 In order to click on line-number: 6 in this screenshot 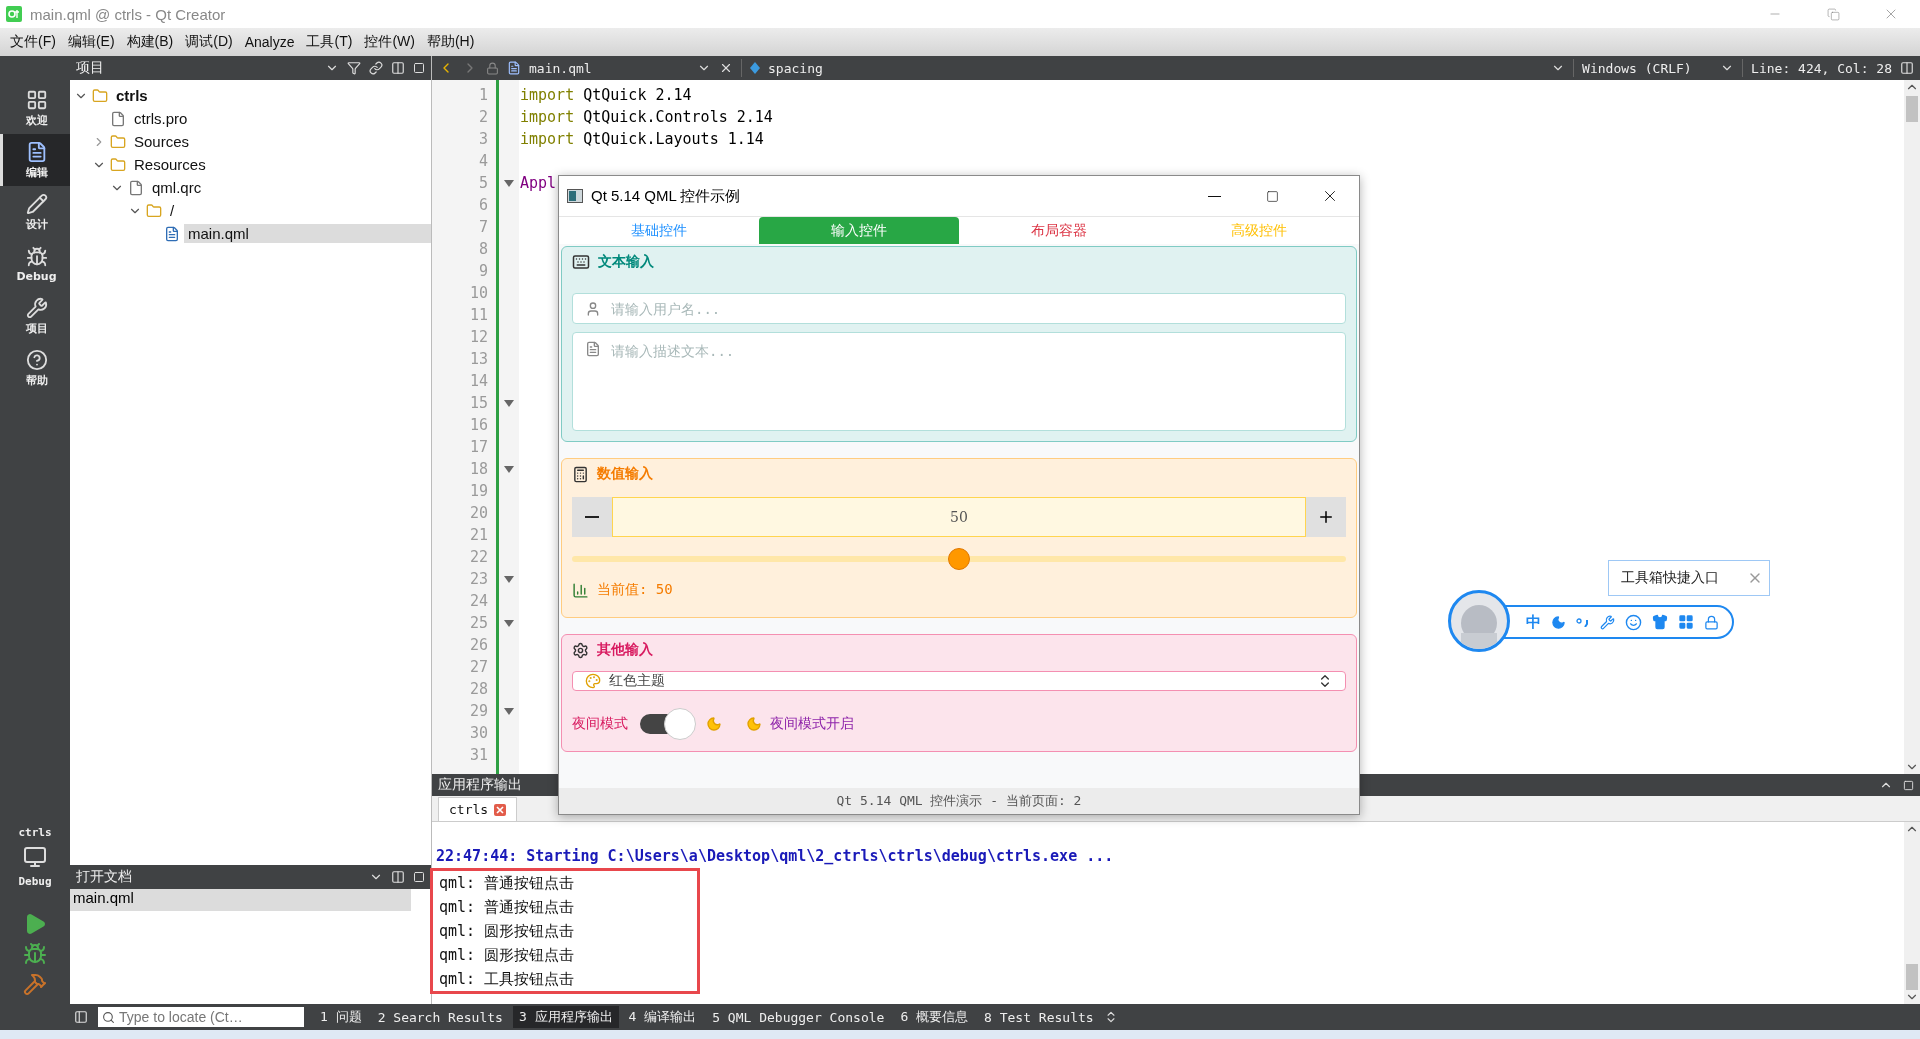, I will do `click(483, 205)`.